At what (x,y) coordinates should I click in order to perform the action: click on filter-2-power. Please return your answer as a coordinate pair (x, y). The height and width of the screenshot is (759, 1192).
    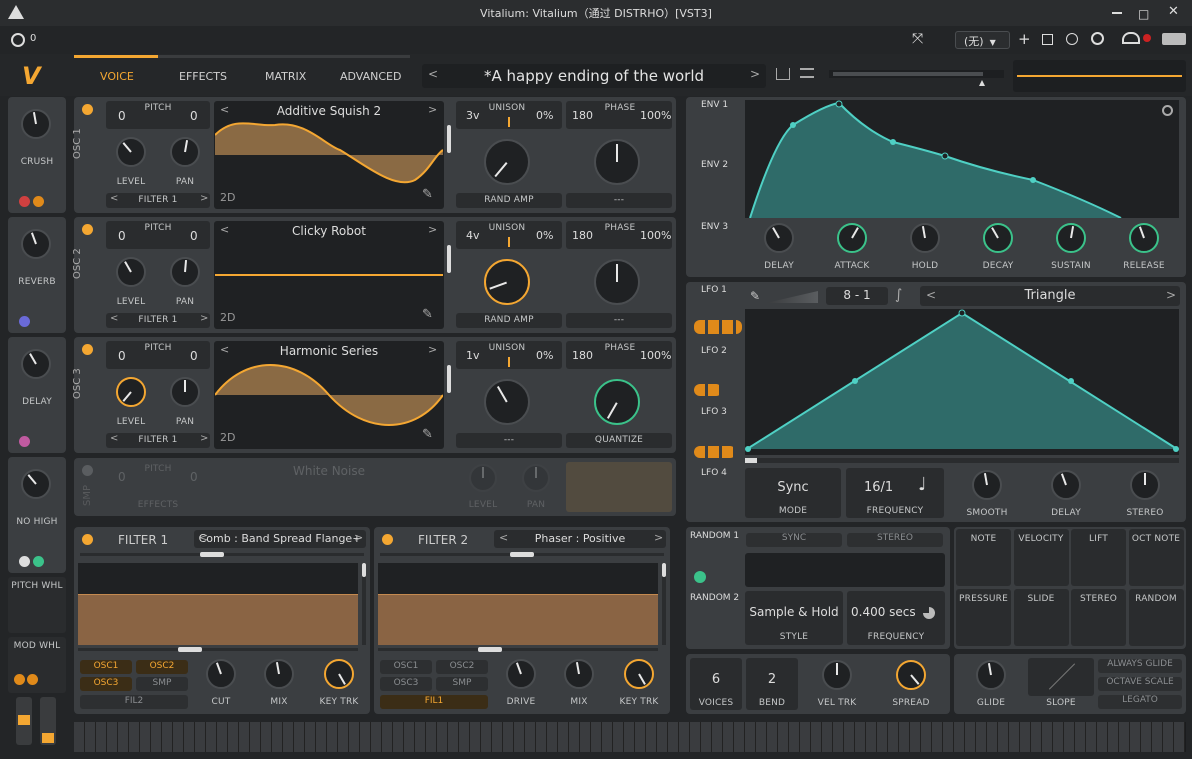
    Looking at the image, I should click on (387, 539).